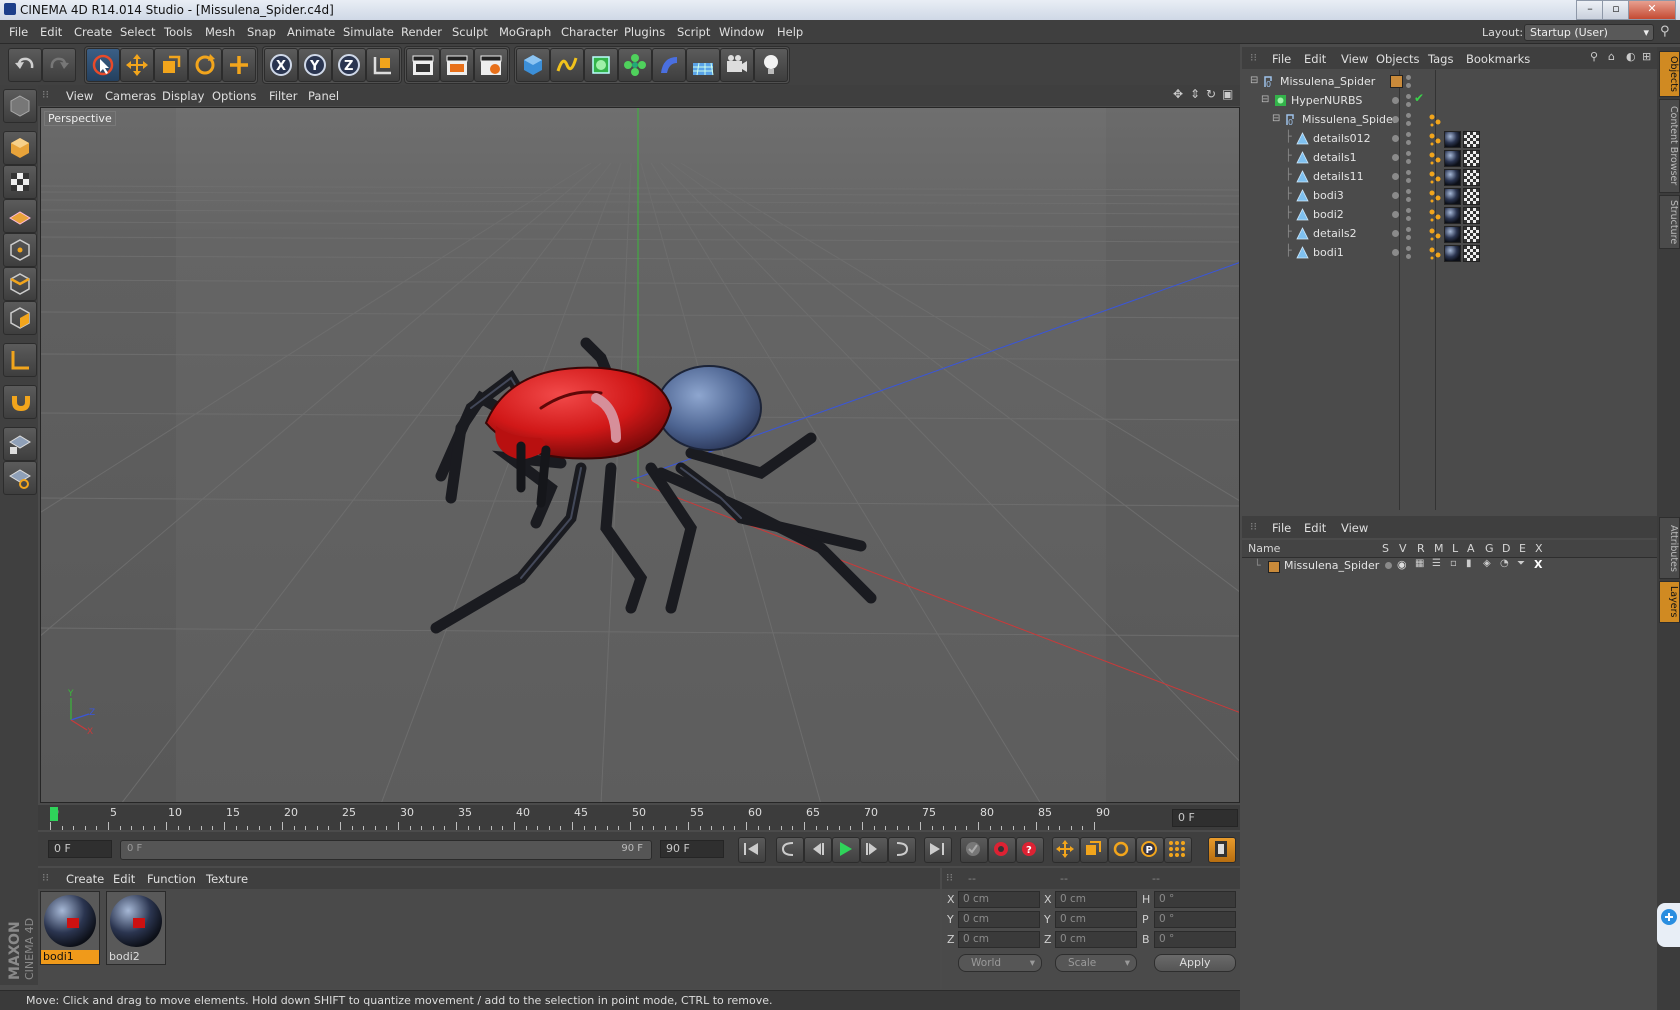 The width and height of the screenshot is (1680, 1010). What do you see at coordinates (1002, 850) in the screenshot?
I see `autokey-button` at bounding box center [1002, 850].